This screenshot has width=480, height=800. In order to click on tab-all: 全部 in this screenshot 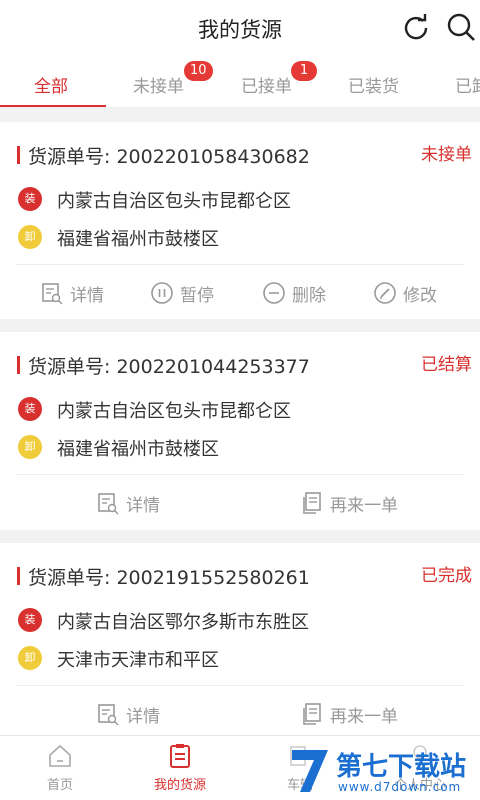, I will do `click(51, 84)`.